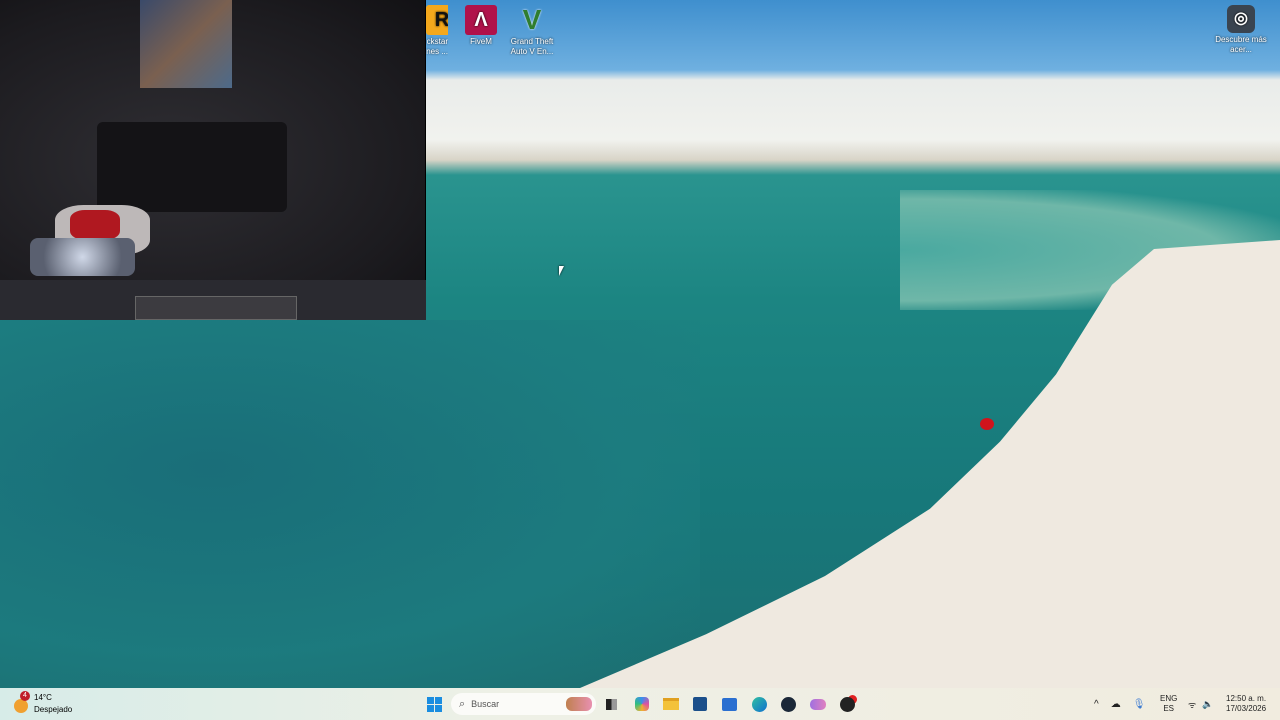 The image size is (1280, 720). What do you see at coordinates (561, 271) in the screenshot?
I see `mouse-cursor` at bounding box center [561, 271].